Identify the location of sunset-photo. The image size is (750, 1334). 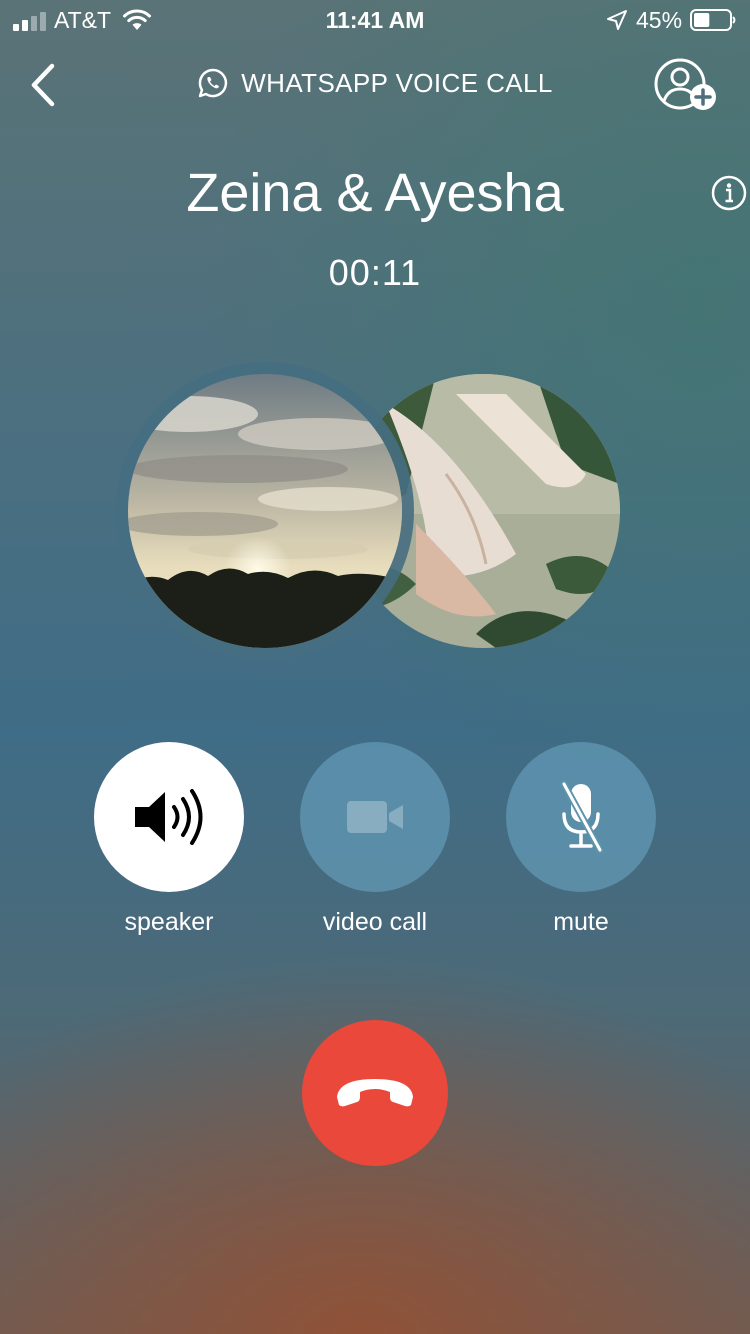
(265, 511).